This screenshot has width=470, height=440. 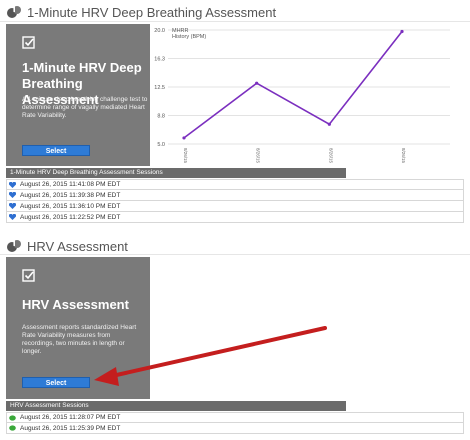 I want to click on session-row: August 26, 2015 11:28:07 PM EDT, so click(x=235, y=417).